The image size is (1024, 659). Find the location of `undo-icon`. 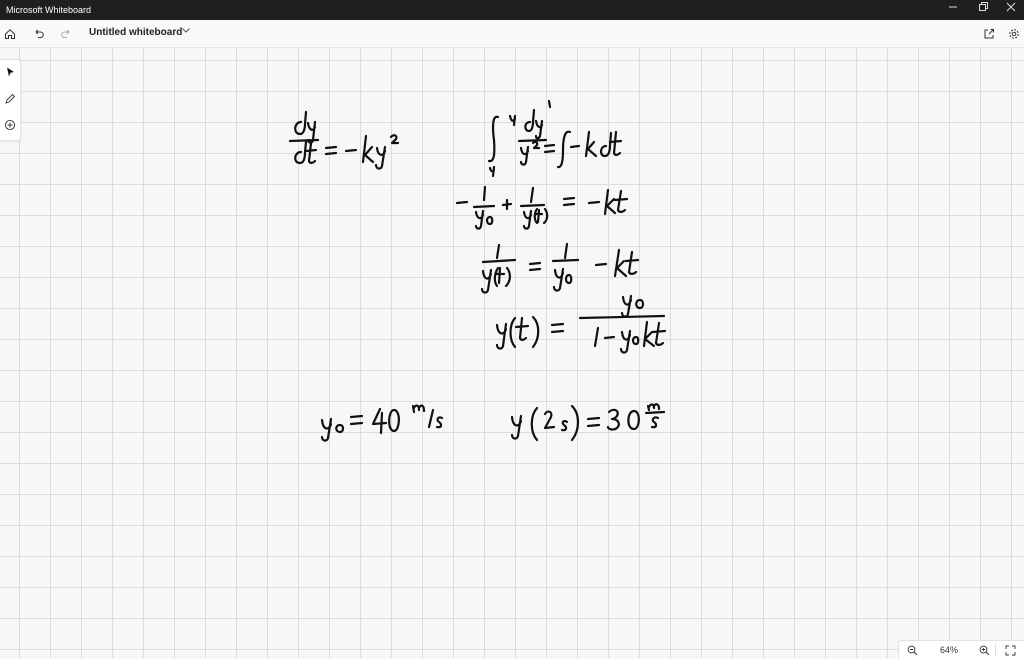

undo-icon is located at coordinates (39, 34).